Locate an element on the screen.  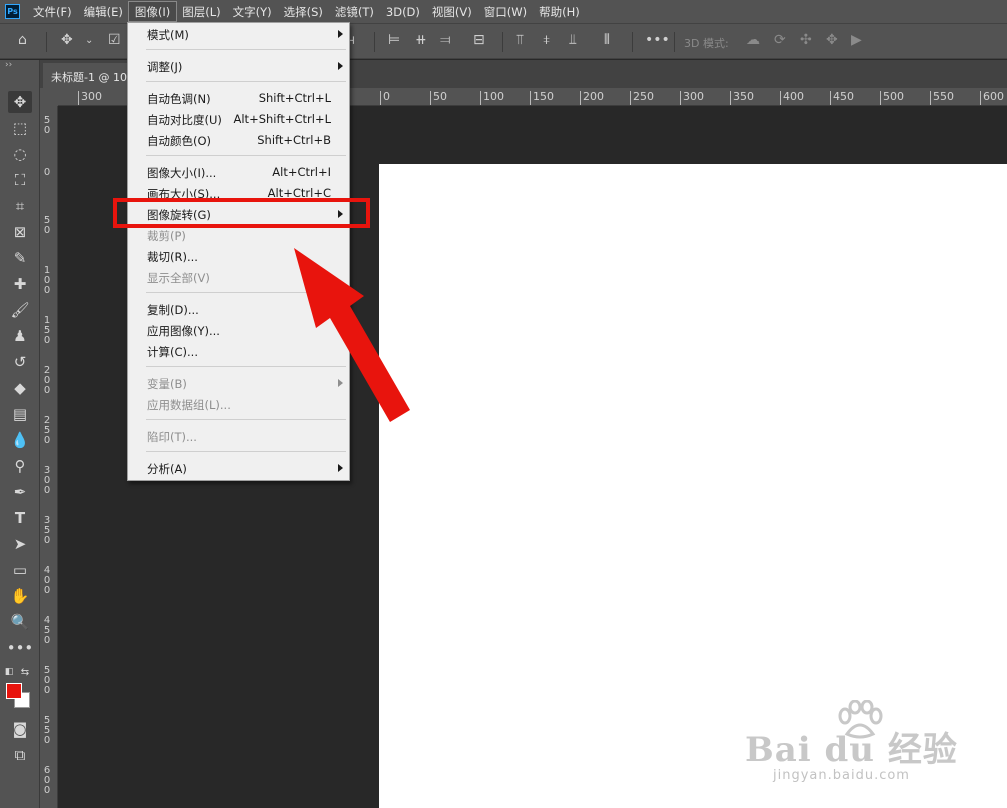
roll-3d-icon: ⟳ is located at coordinates (780, 40).